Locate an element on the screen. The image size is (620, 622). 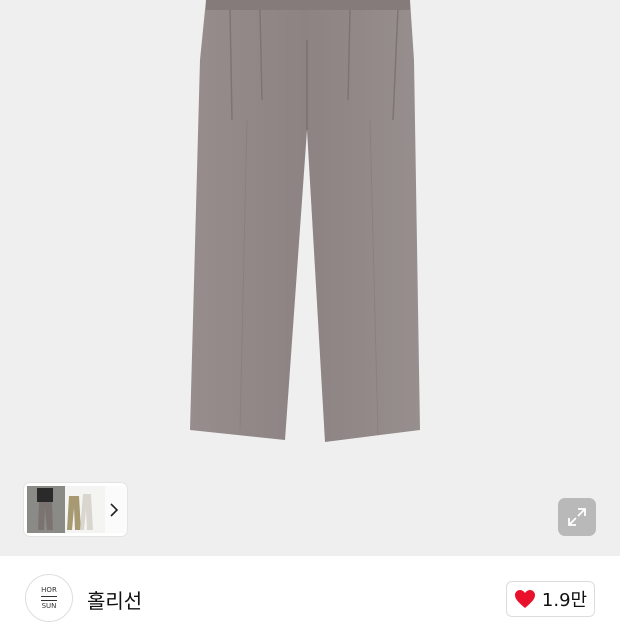
thumbnail-next-button is located at coordinates (114, 510).